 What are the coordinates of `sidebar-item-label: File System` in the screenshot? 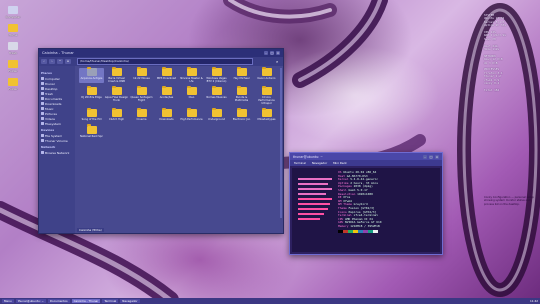 It's located at (54, 135).